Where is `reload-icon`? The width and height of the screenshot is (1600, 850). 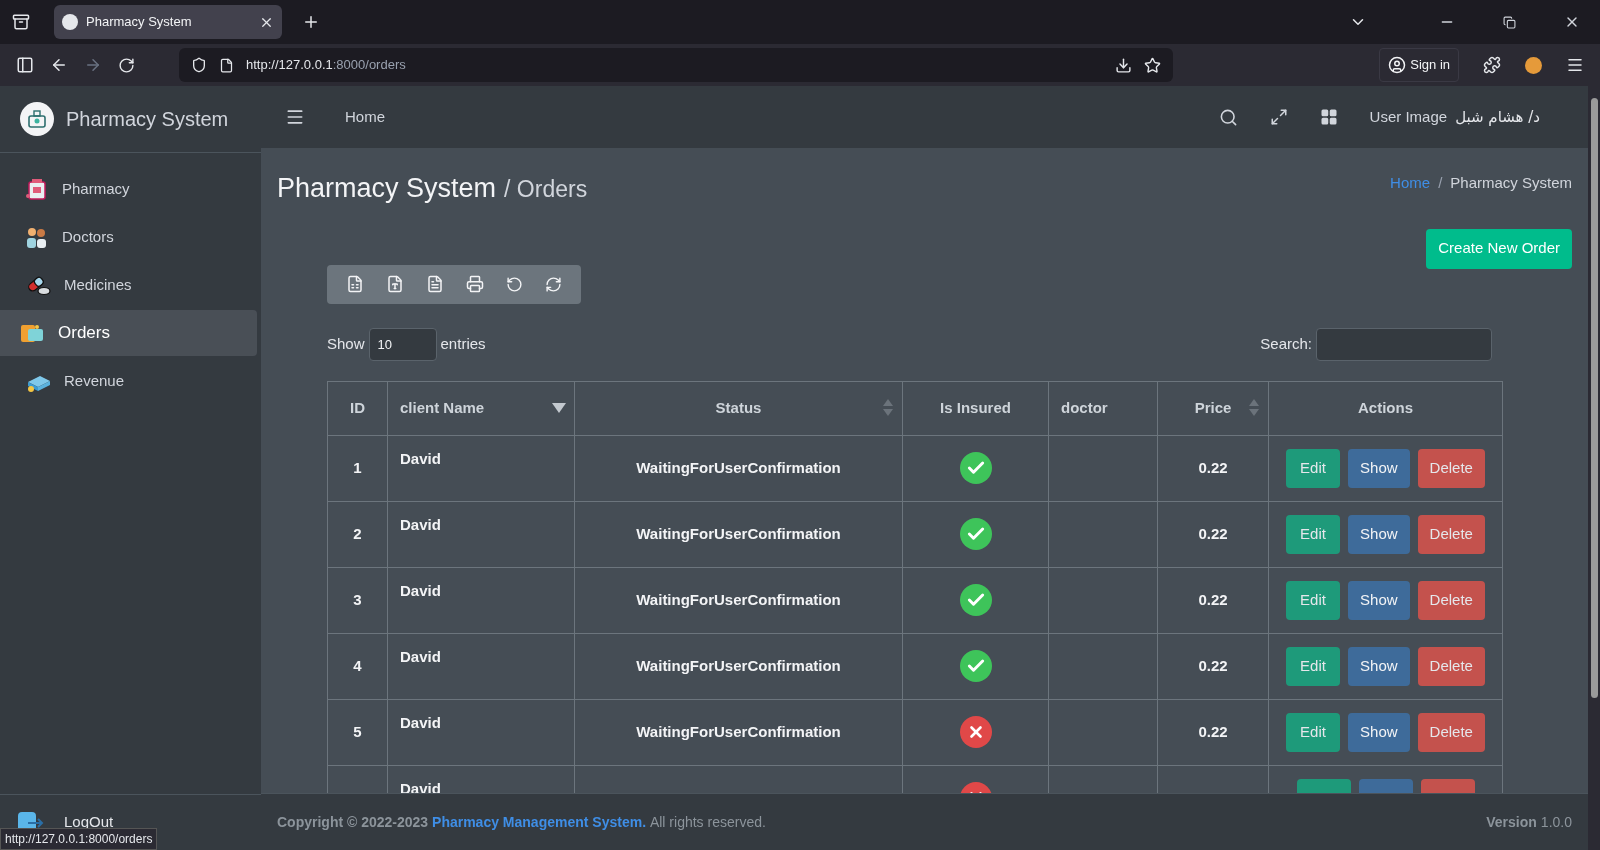
reload-icon is located at coordinates (126, 65).